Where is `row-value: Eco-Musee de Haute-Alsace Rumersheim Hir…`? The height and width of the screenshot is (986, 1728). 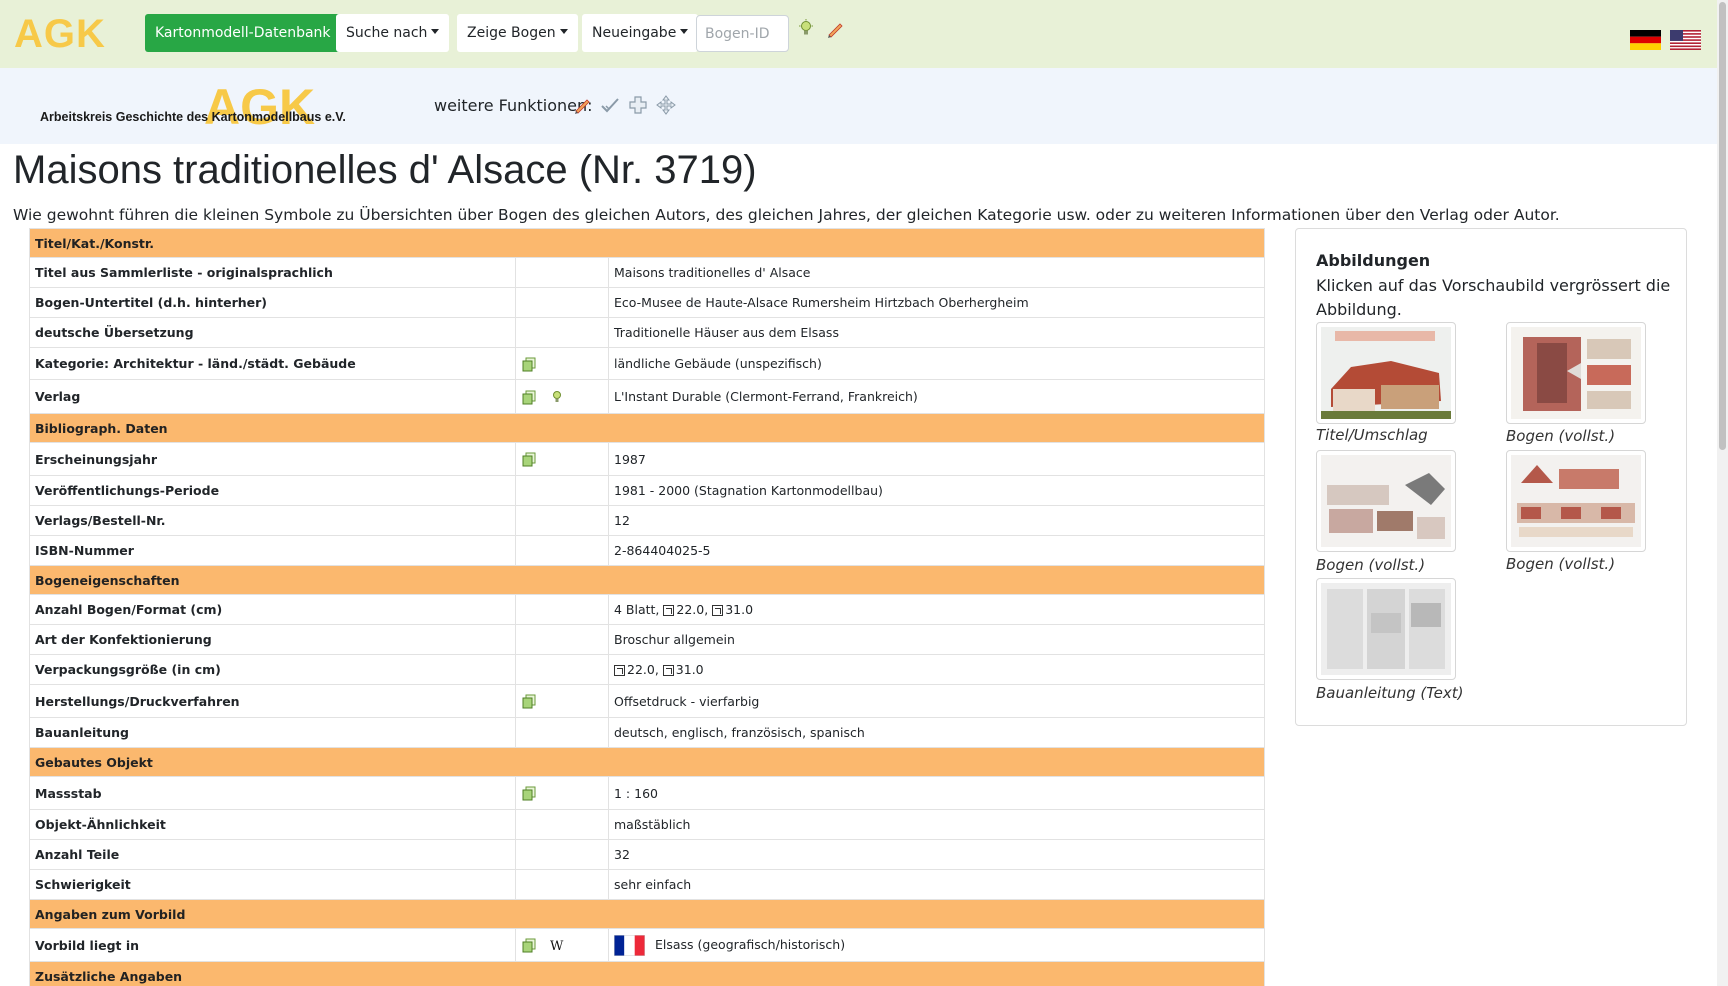 row-value: Eco-Musee de Haute-Alsace Rumersheim Hir… is located at coordinates (936, 302).